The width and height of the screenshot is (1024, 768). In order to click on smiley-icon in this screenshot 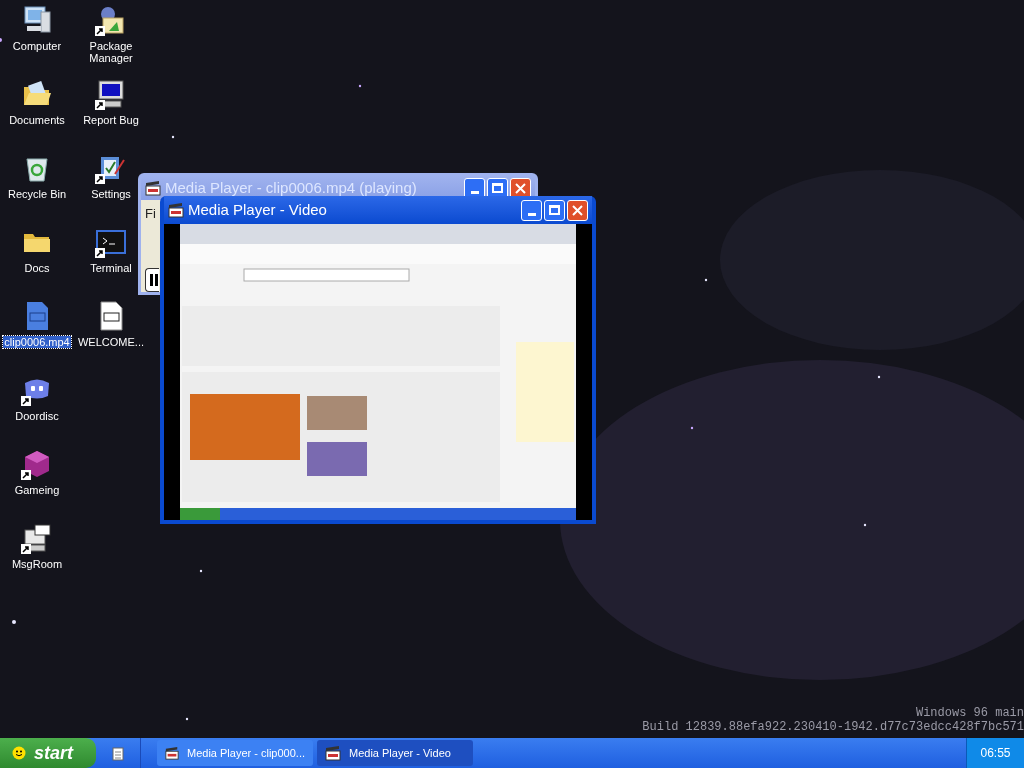, I will do `click(19, 753)`.